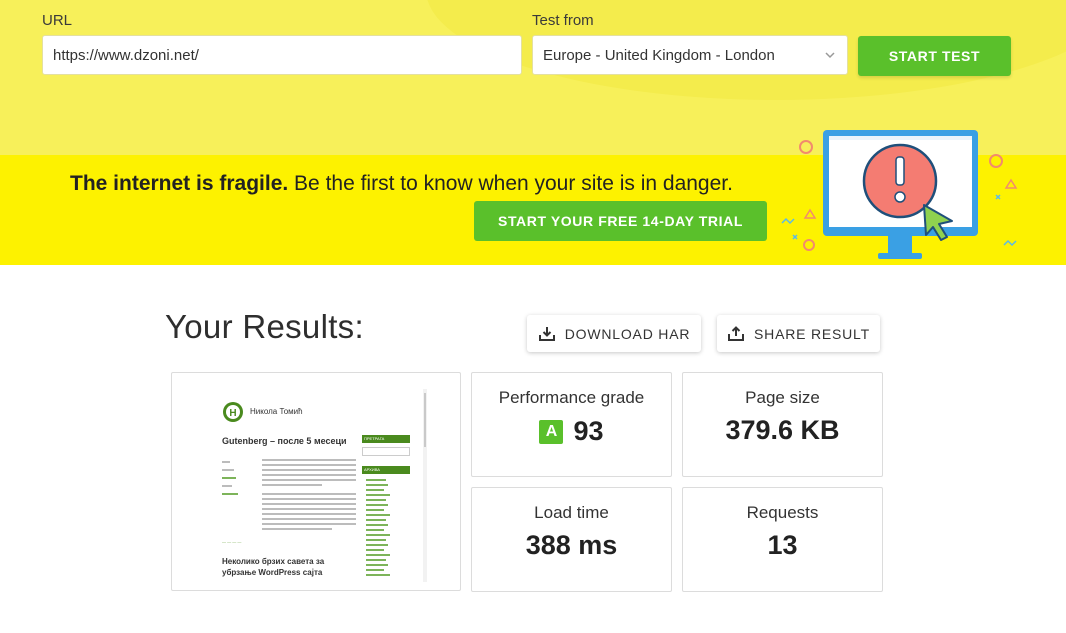  I want to click on test-location-select: Europe - United Kingdom - London, so click(690, 55).